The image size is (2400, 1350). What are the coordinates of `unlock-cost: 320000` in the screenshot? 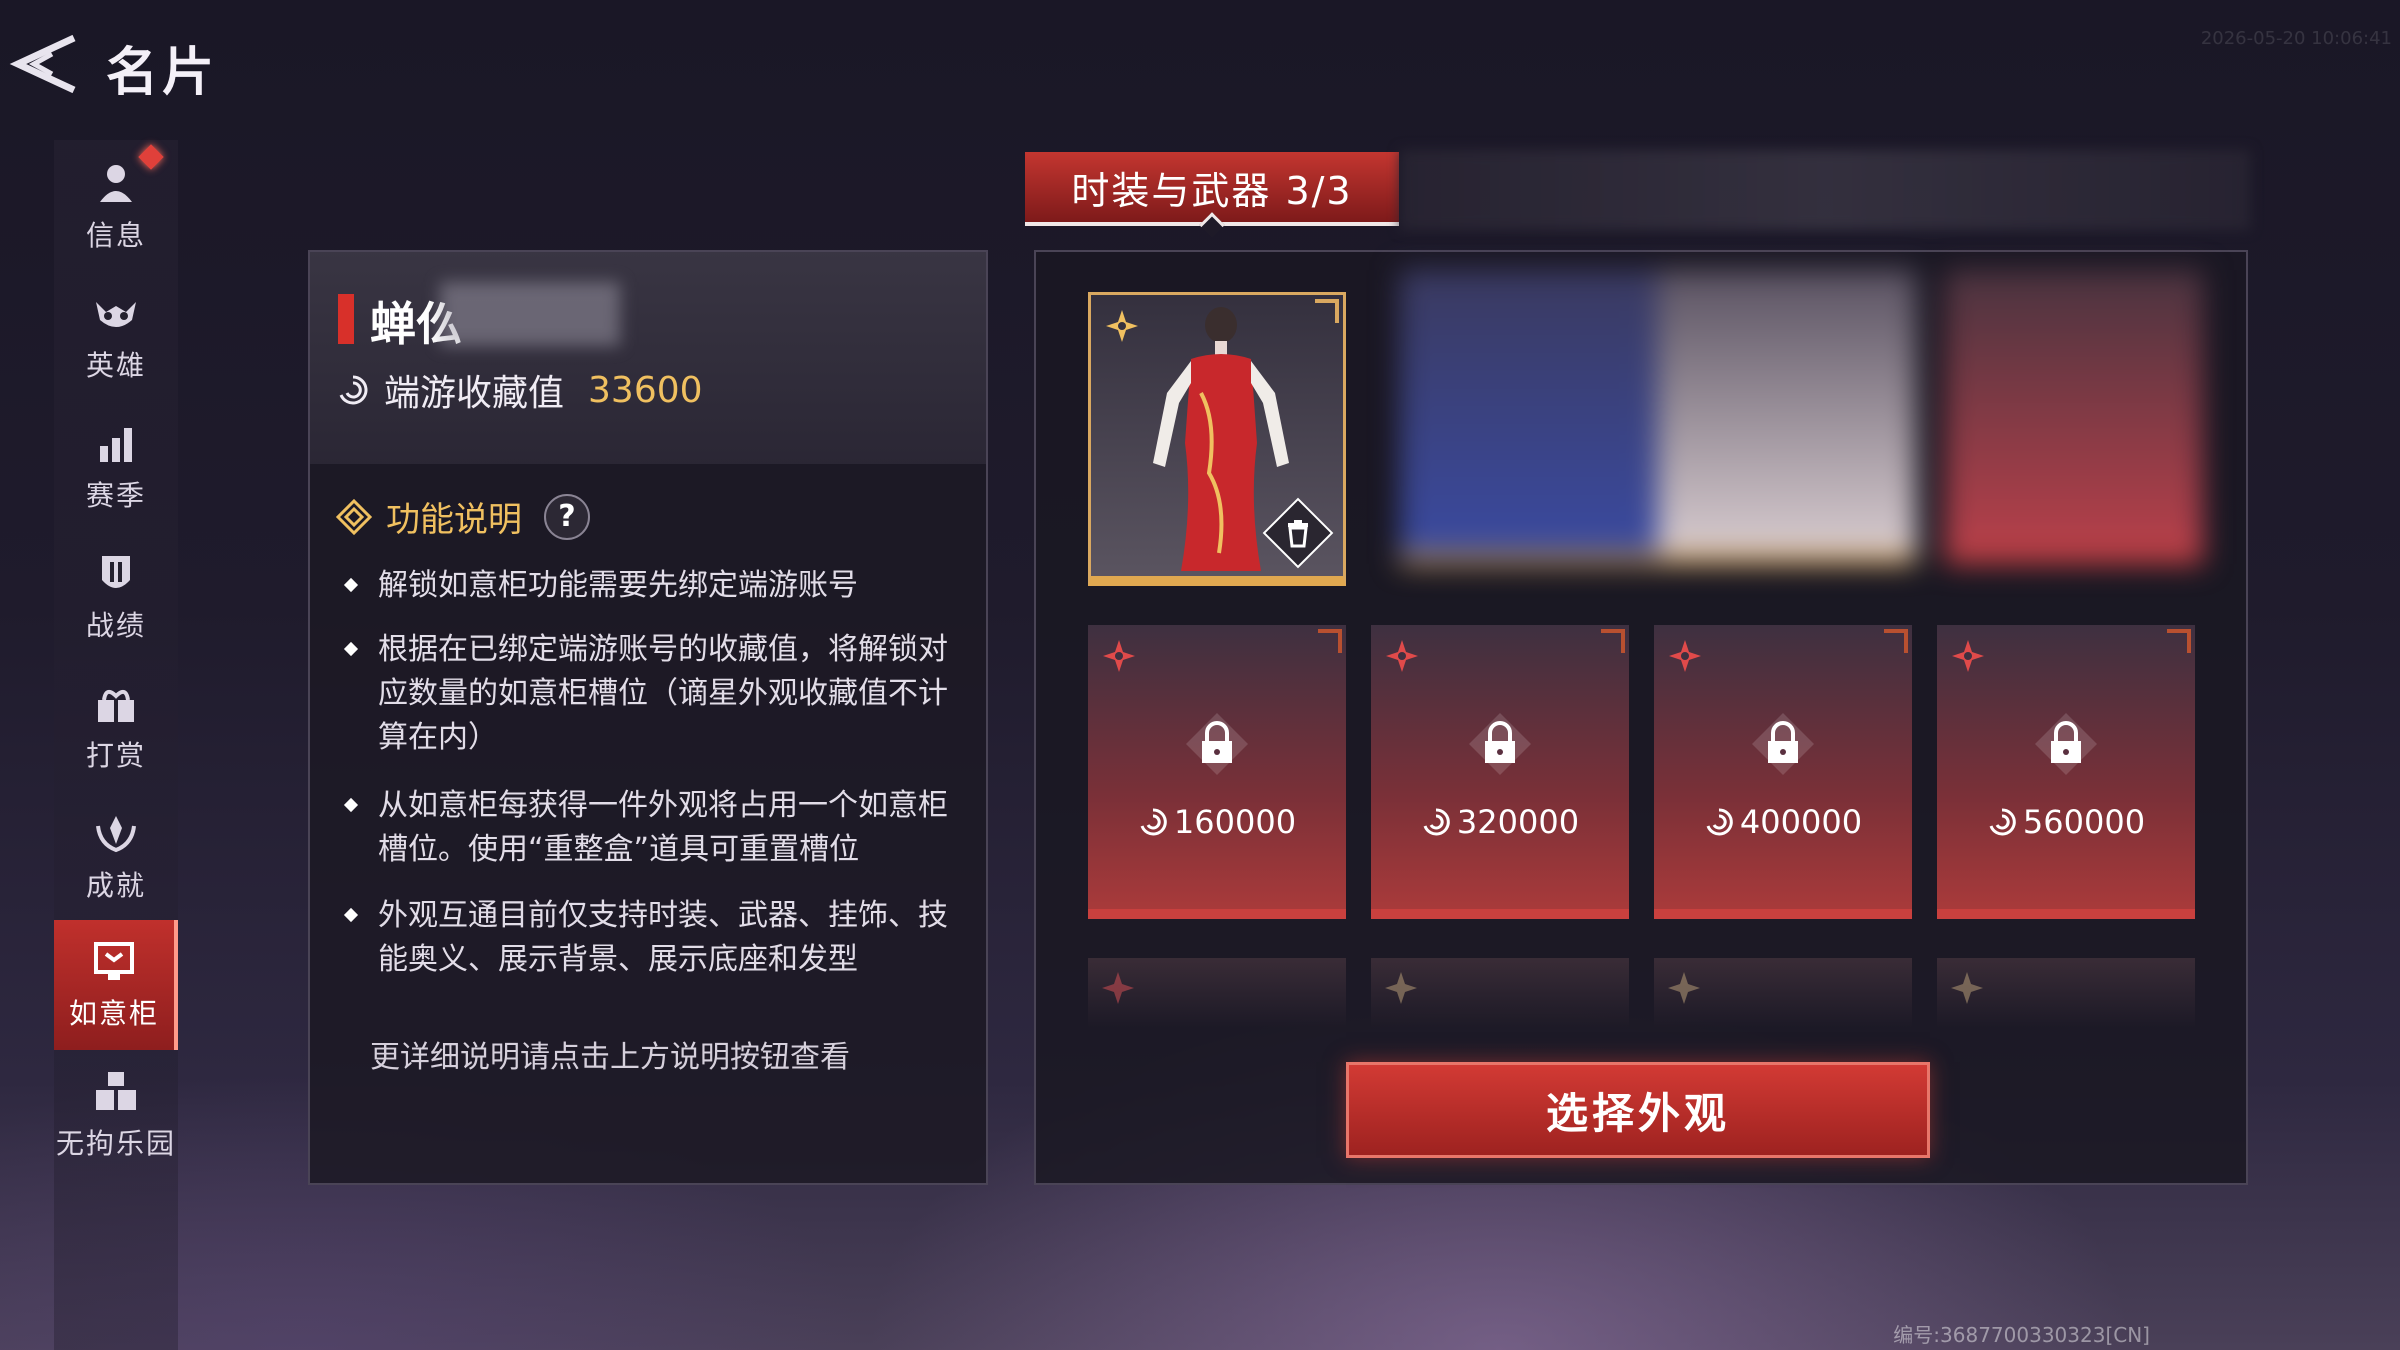 It's located at (1500, 822).